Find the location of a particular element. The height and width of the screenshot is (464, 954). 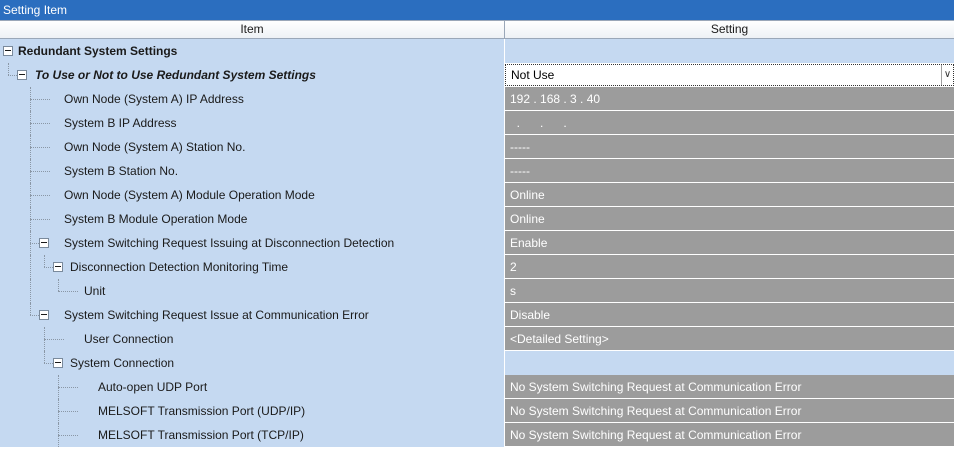

column-header: Item Setting is located at coordinates (477, 29).